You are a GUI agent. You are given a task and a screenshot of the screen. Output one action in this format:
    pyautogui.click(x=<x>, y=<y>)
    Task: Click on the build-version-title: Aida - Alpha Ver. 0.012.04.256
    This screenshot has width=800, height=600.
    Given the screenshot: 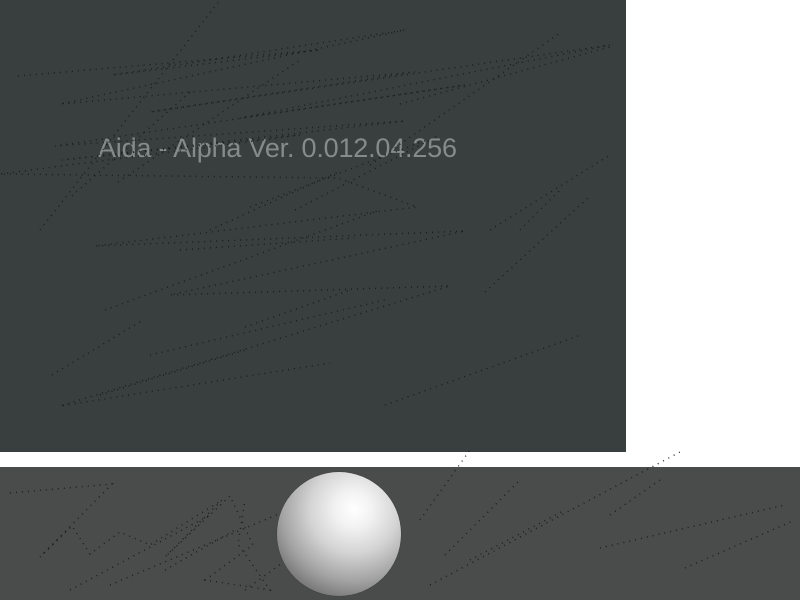 What is the action you would take?
    pyautogui.click(x=277, y=148)
    